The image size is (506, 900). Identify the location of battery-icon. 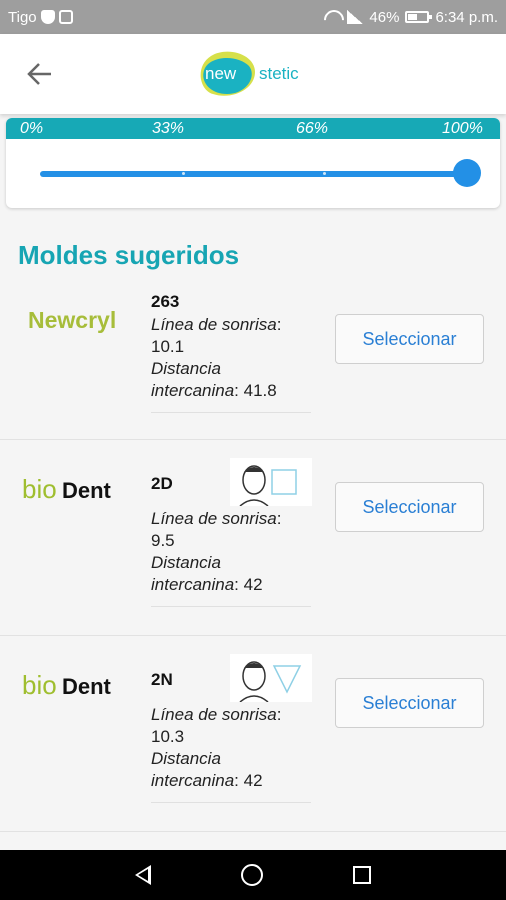
(419, 17).